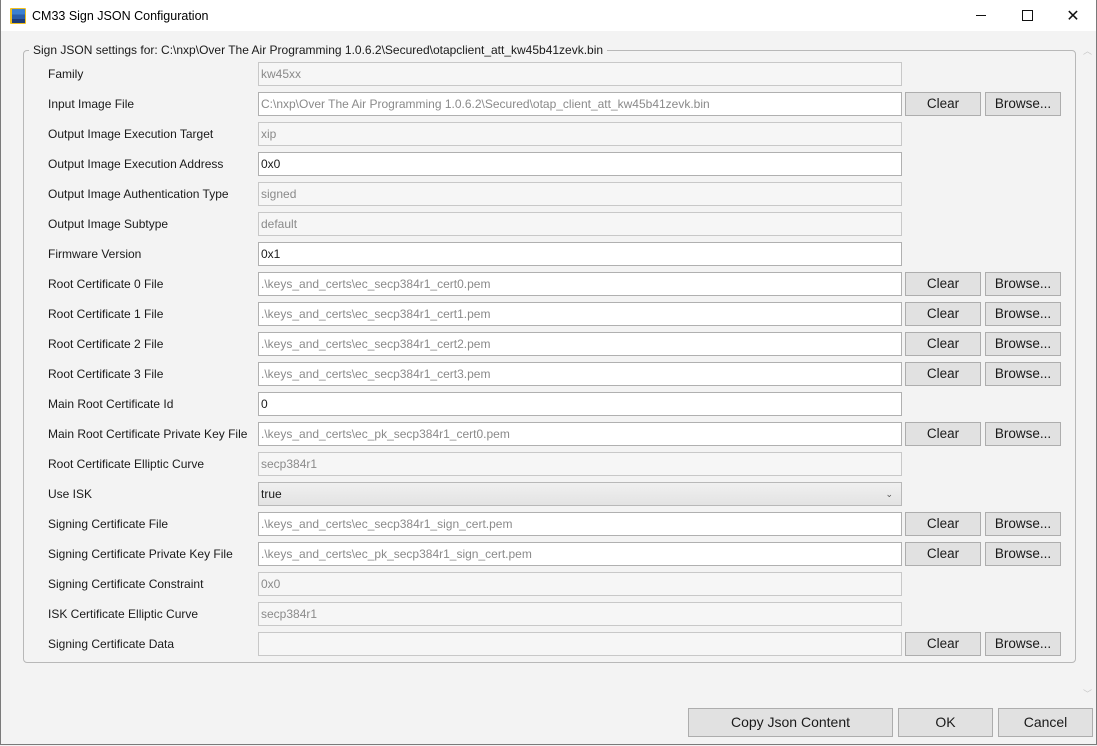 The height and width of the screenshot is (746, 1097). What do you see at coordinates (111, 404) in the screenshot?
I see `label-main-root-certificate-id: Main Root Certificate Id` at bounding box center [111, 404].